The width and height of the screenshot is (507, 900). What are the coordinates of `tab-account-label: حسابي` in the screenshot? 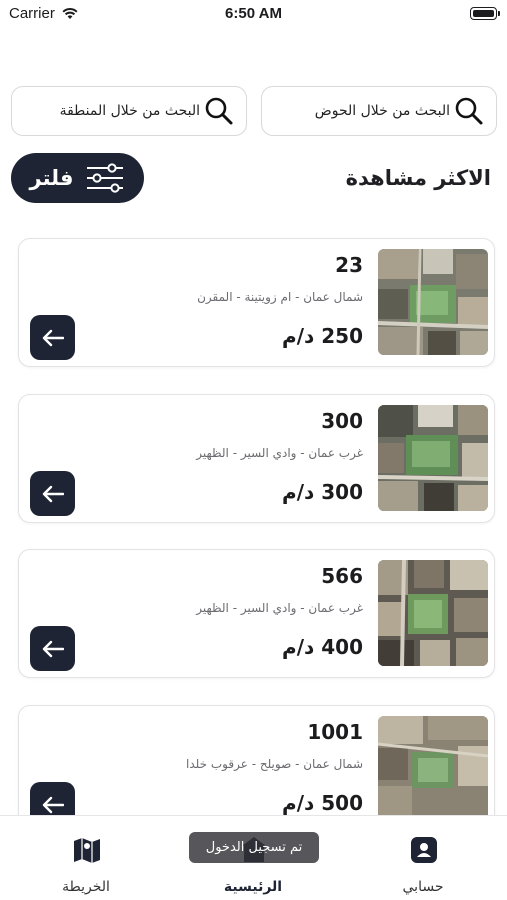 It's located at (423, 887).